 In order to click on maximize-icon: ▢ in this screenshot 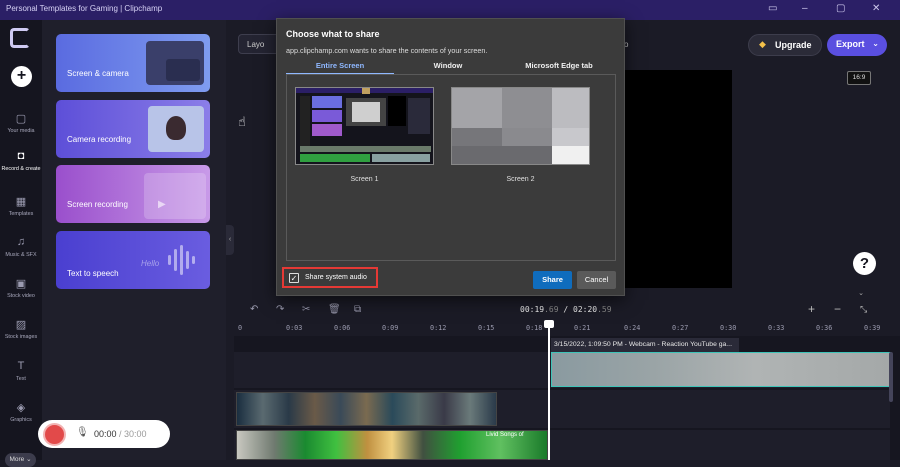, I will do `click(840, 8)`.